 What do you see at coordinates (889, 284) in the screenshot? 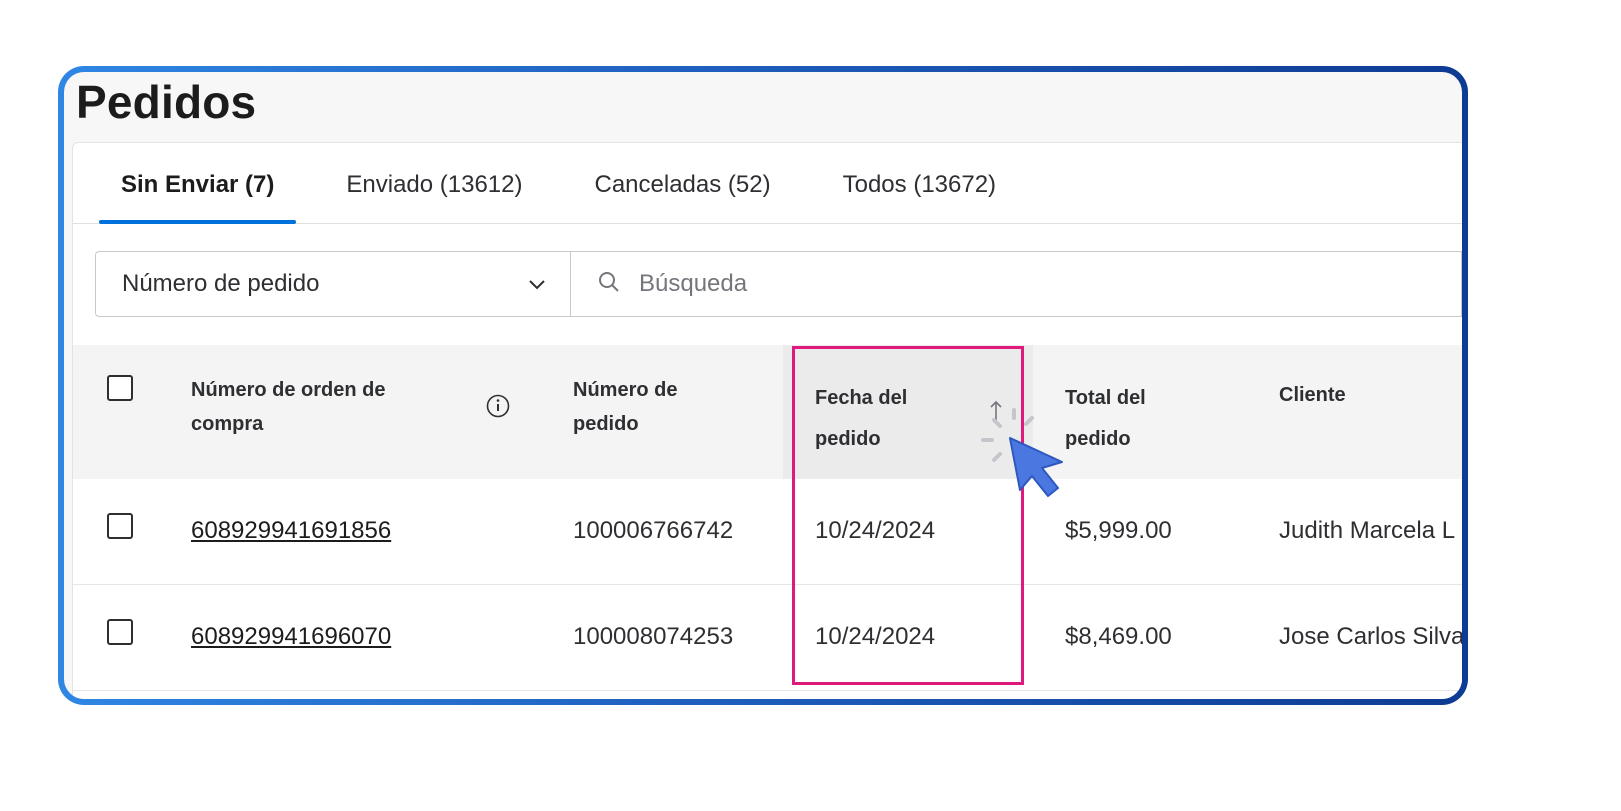
I see `search-input` at bounding box center [889, 284].